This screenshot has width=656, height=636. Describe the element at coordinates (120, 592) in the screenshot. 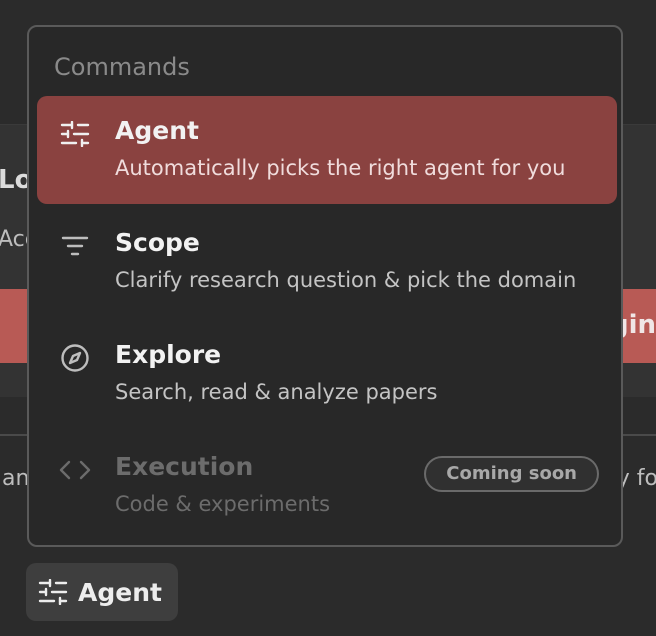

I see `agent-button-label: Agent` at that location.